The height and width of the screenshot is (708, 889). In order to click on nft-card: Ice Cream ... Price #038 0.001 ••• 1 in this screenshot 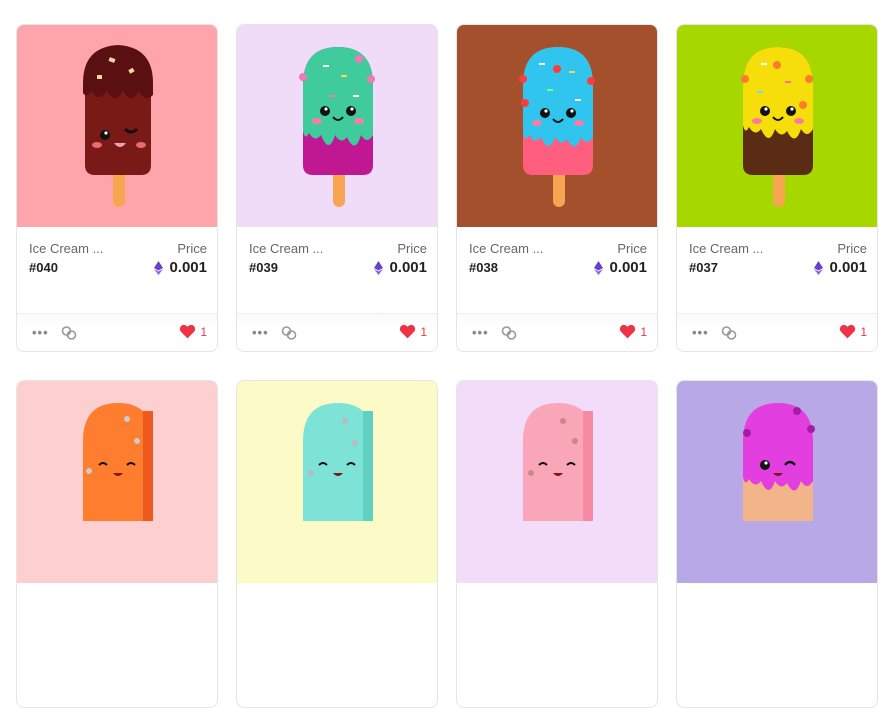, I will do `click(557, 188)`.